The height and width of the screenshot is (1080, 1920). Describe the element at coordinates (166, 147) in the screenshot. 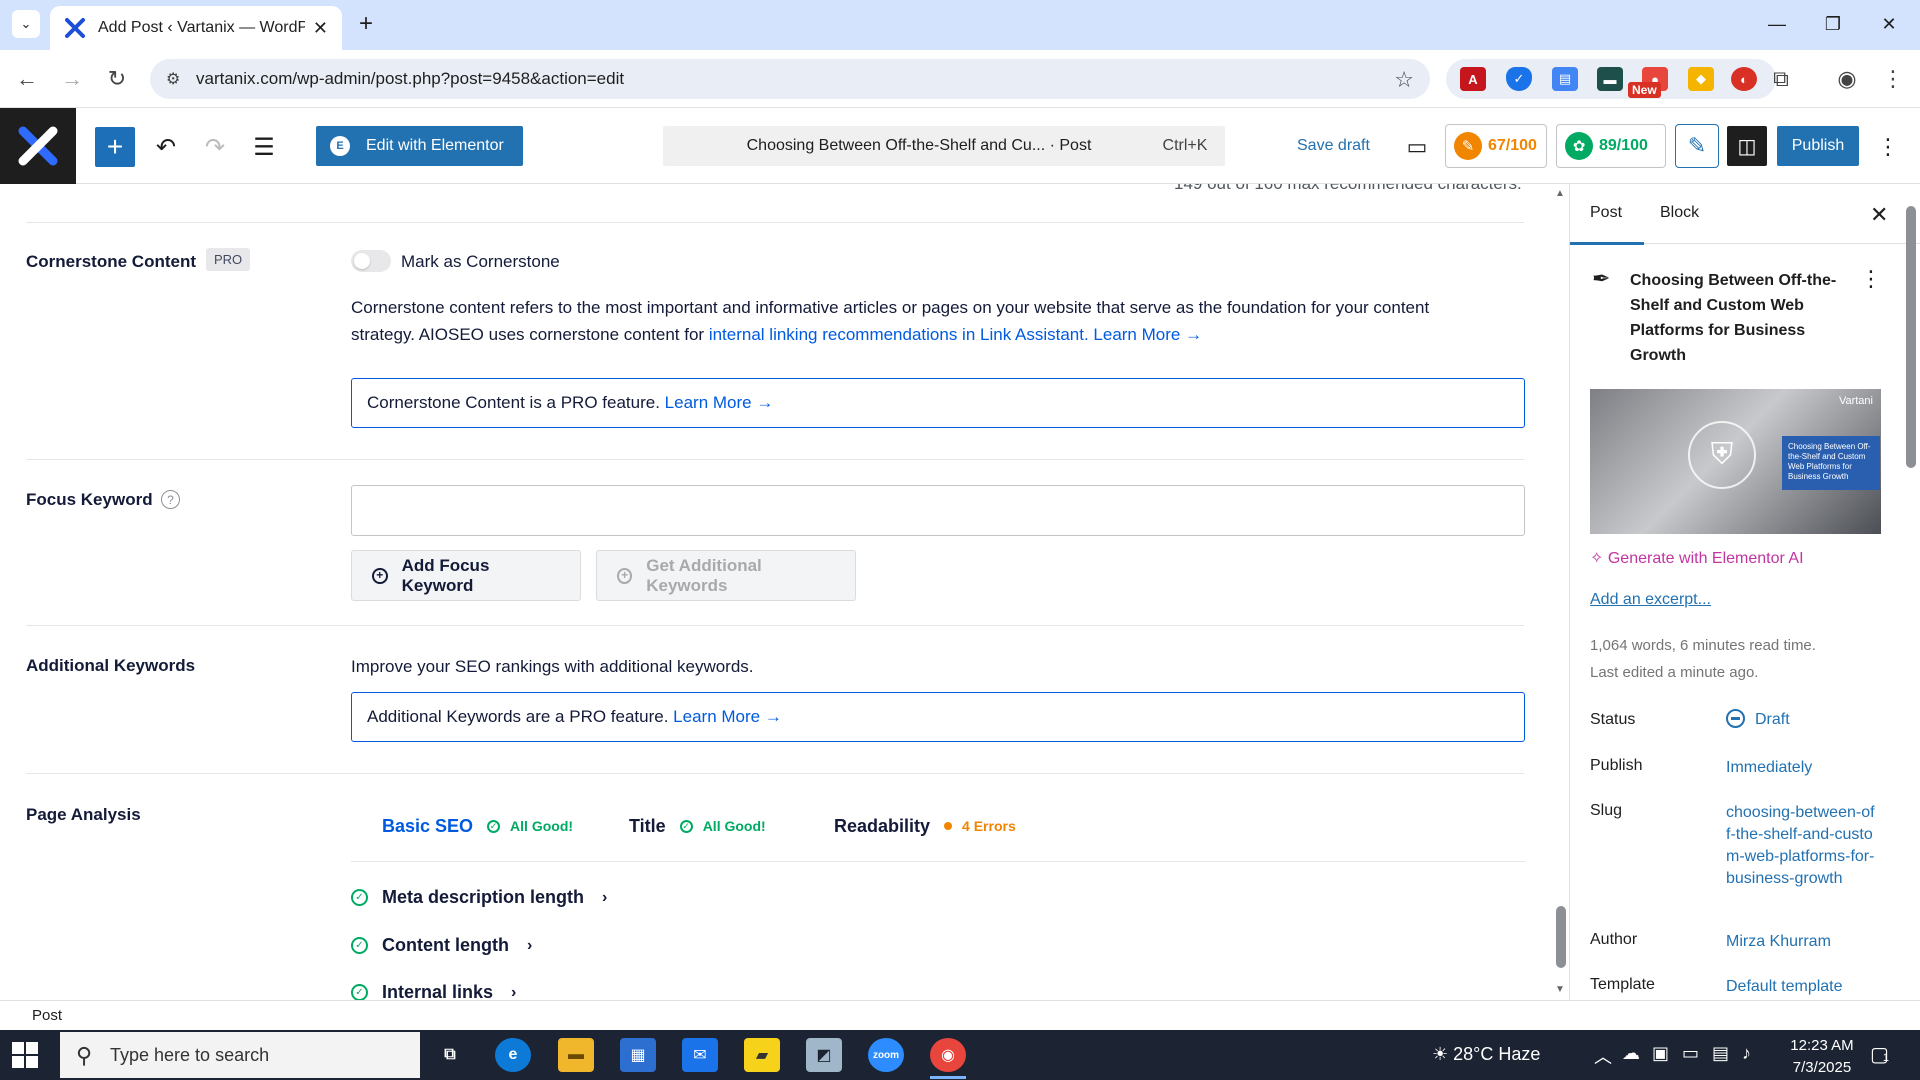

I see `undo-icon: ↶` at that location.